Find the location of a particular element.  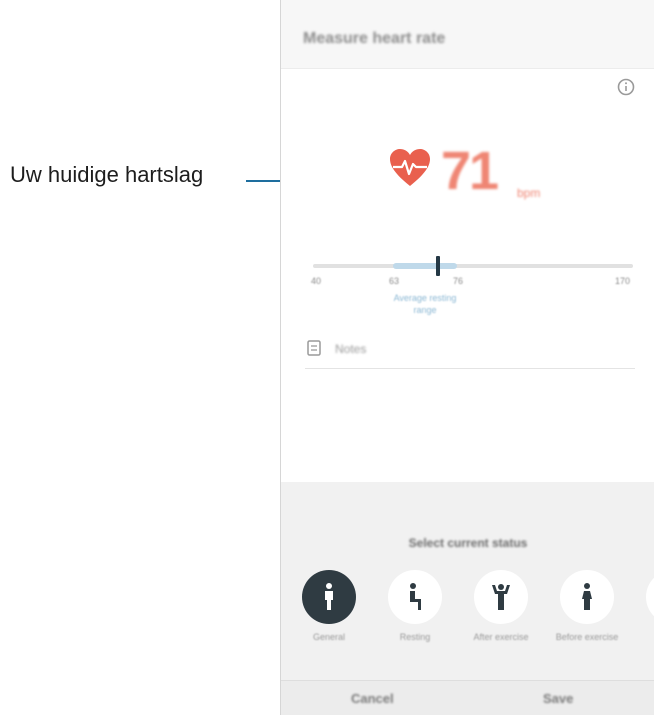

status-option-general: General is located at coordinates (325, 620).